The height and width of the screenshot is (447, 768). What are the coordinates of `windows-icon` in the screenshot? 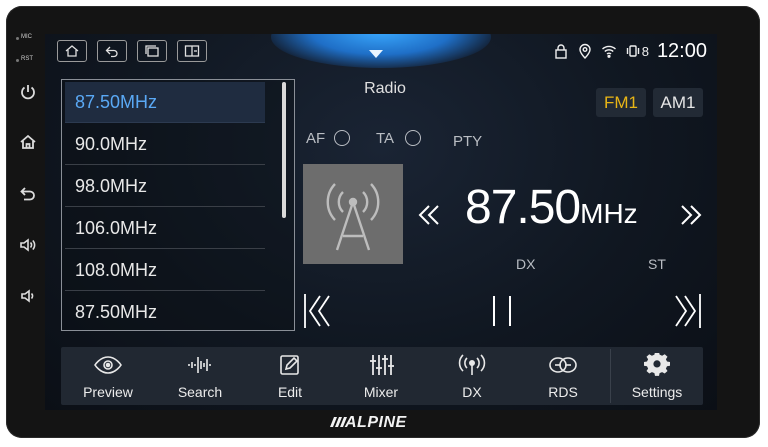 It's located at (152, 51).